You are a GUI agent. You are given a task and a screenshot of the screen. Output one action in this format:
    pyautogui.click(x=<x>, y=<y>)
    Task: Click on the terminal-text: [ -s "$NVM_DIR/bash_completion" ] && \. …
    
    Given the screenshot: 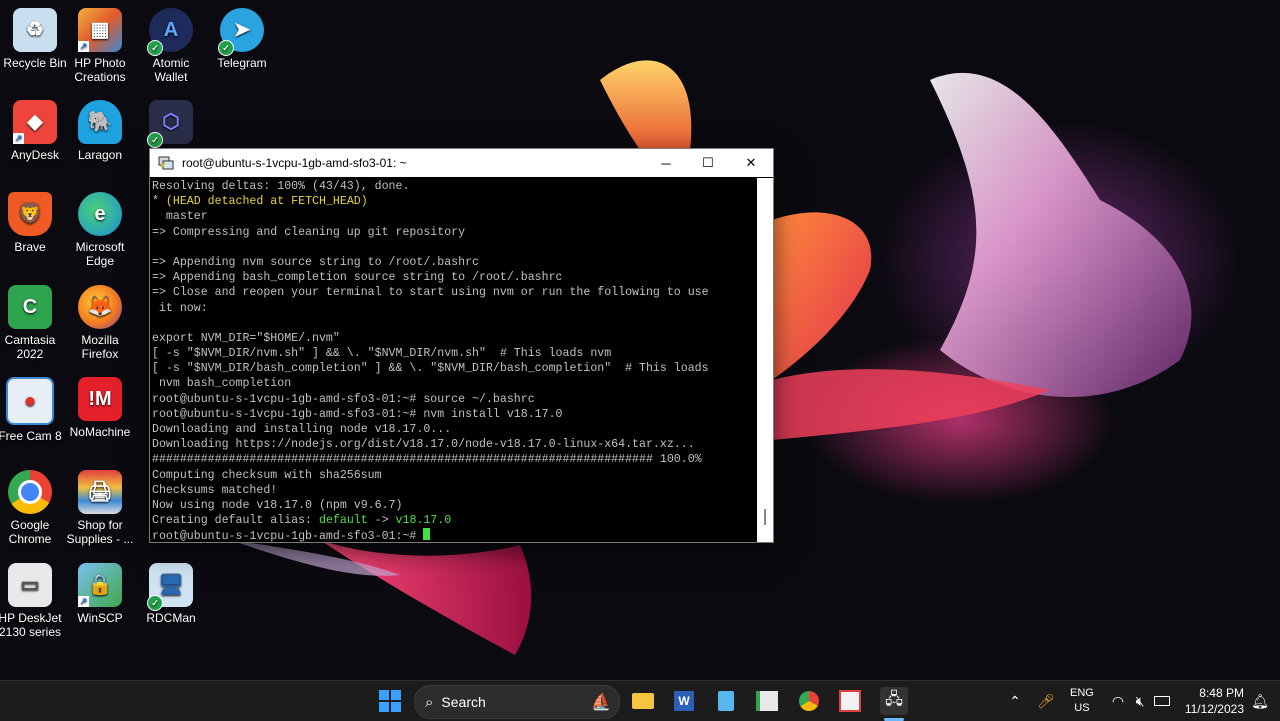 What is the action you would take?
    pyautogui.click(x=430, y=369)
    